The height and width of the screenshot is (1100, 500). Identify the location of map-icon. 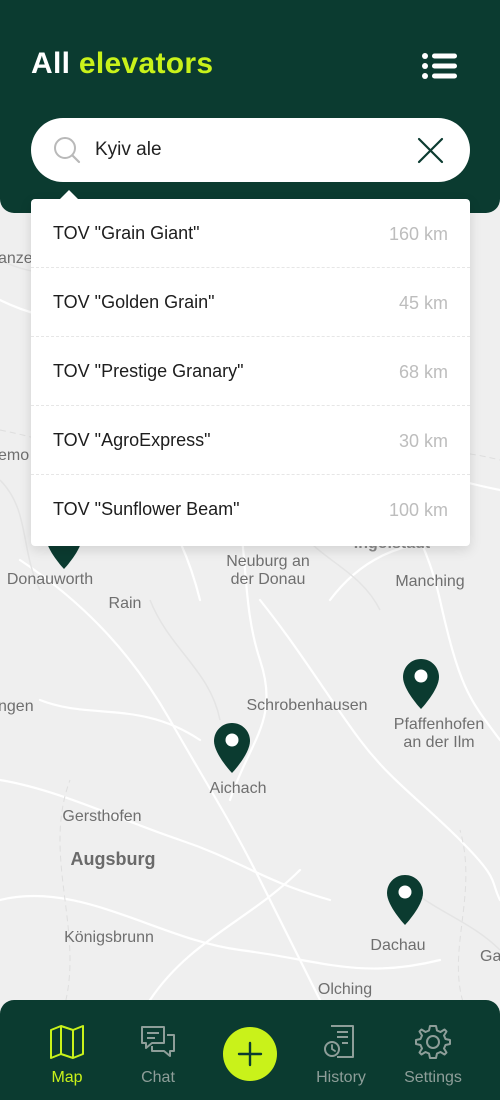
(67, 1042).